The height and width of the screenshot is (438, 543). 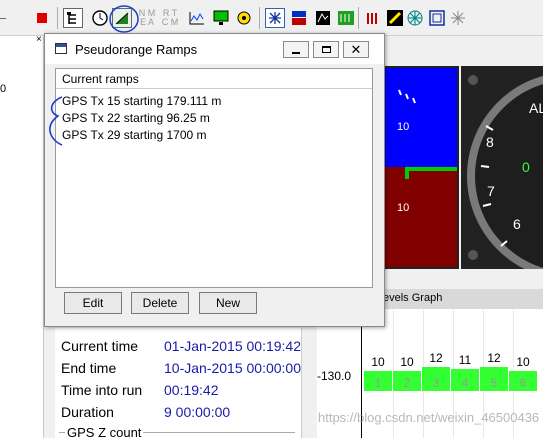 I want to click on annotation-circle, so click(x=124, y=19).